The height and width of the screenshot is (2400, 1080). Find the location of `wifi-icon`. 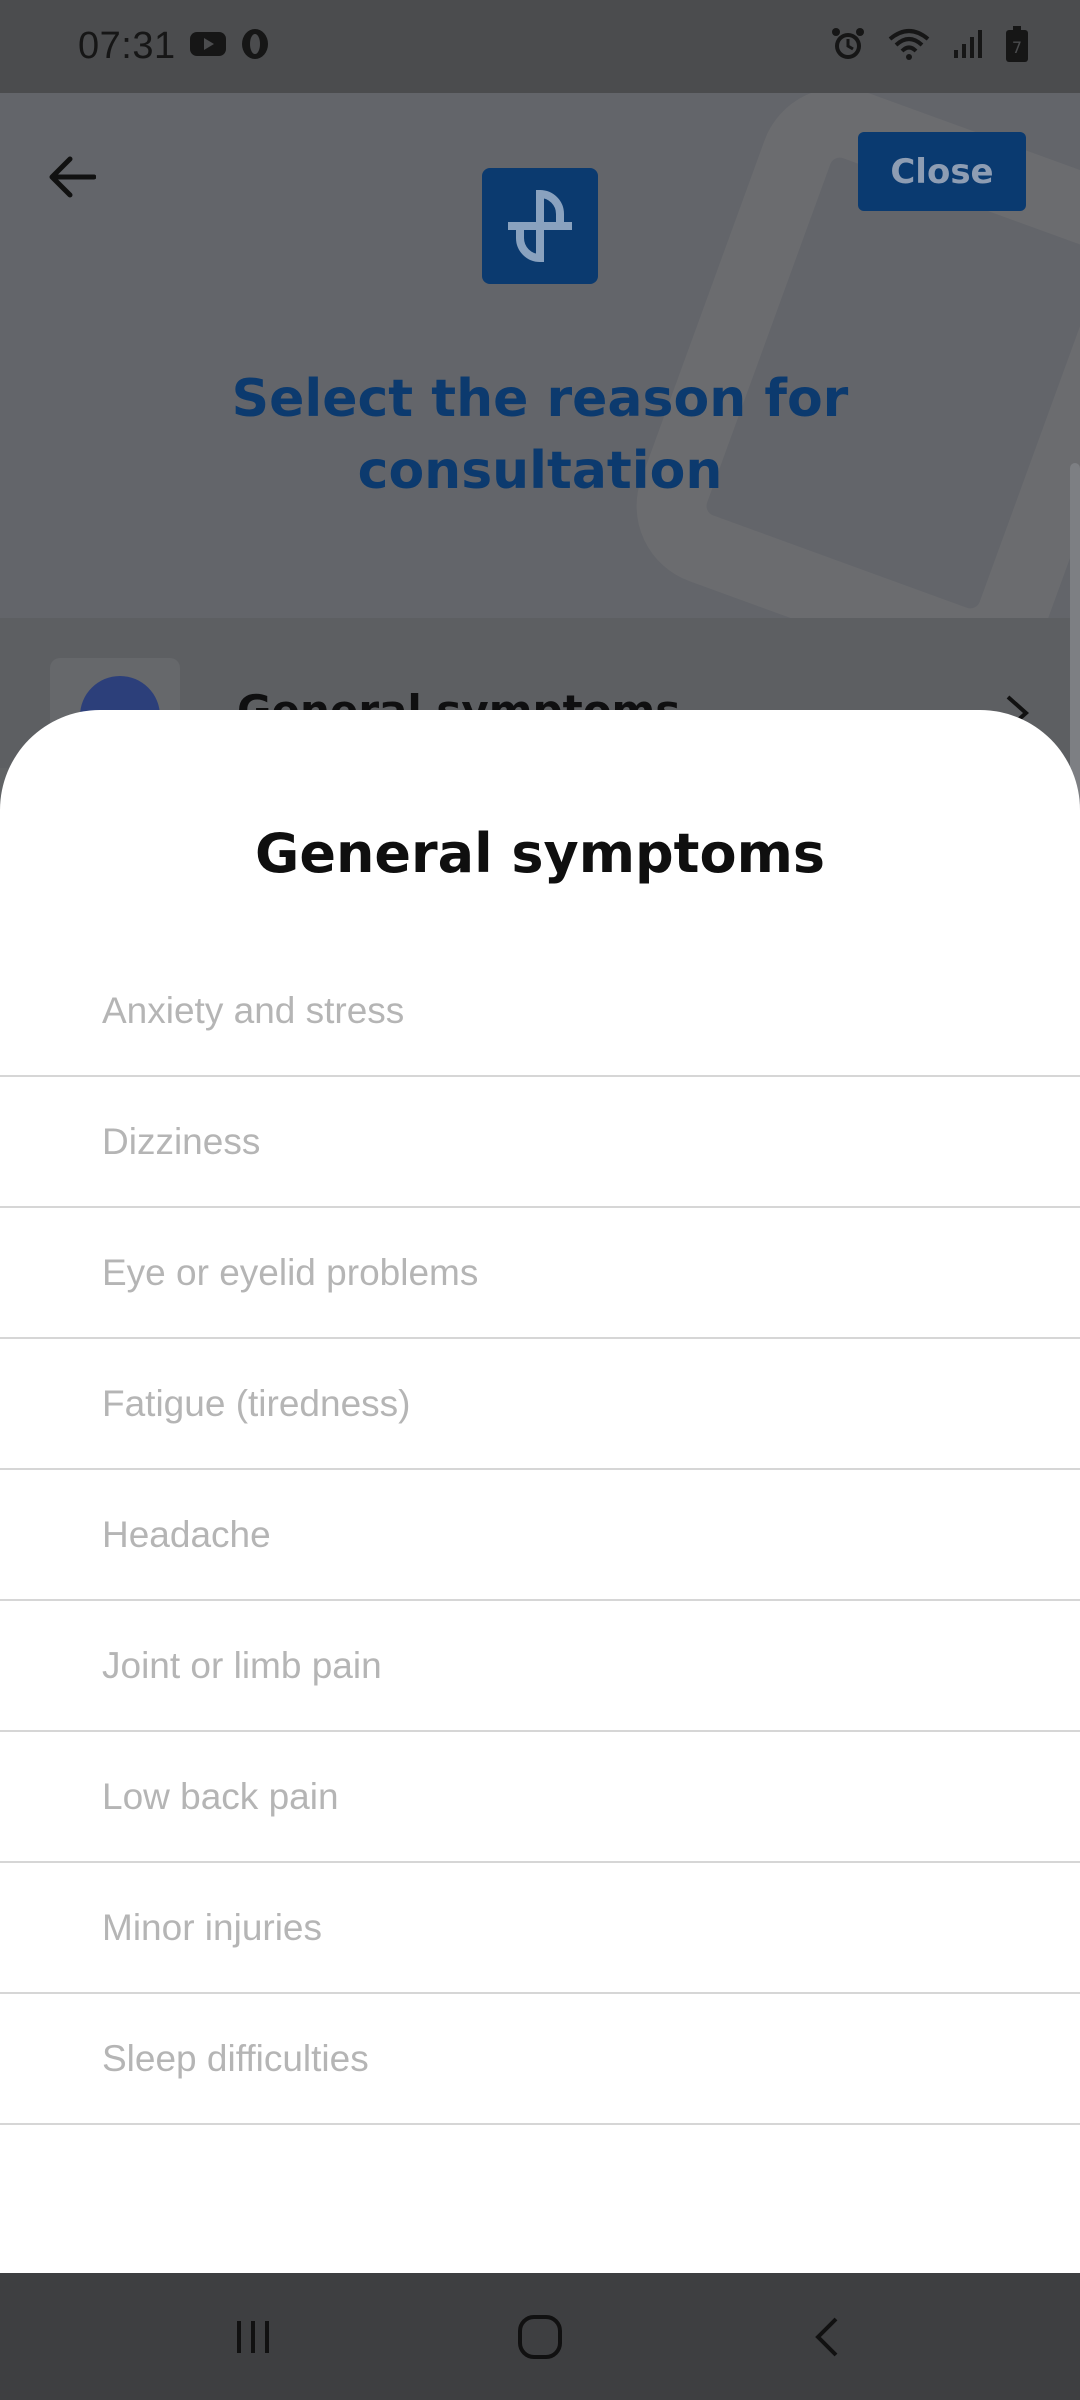

wifi-icon is located at coordinates (909, 46).